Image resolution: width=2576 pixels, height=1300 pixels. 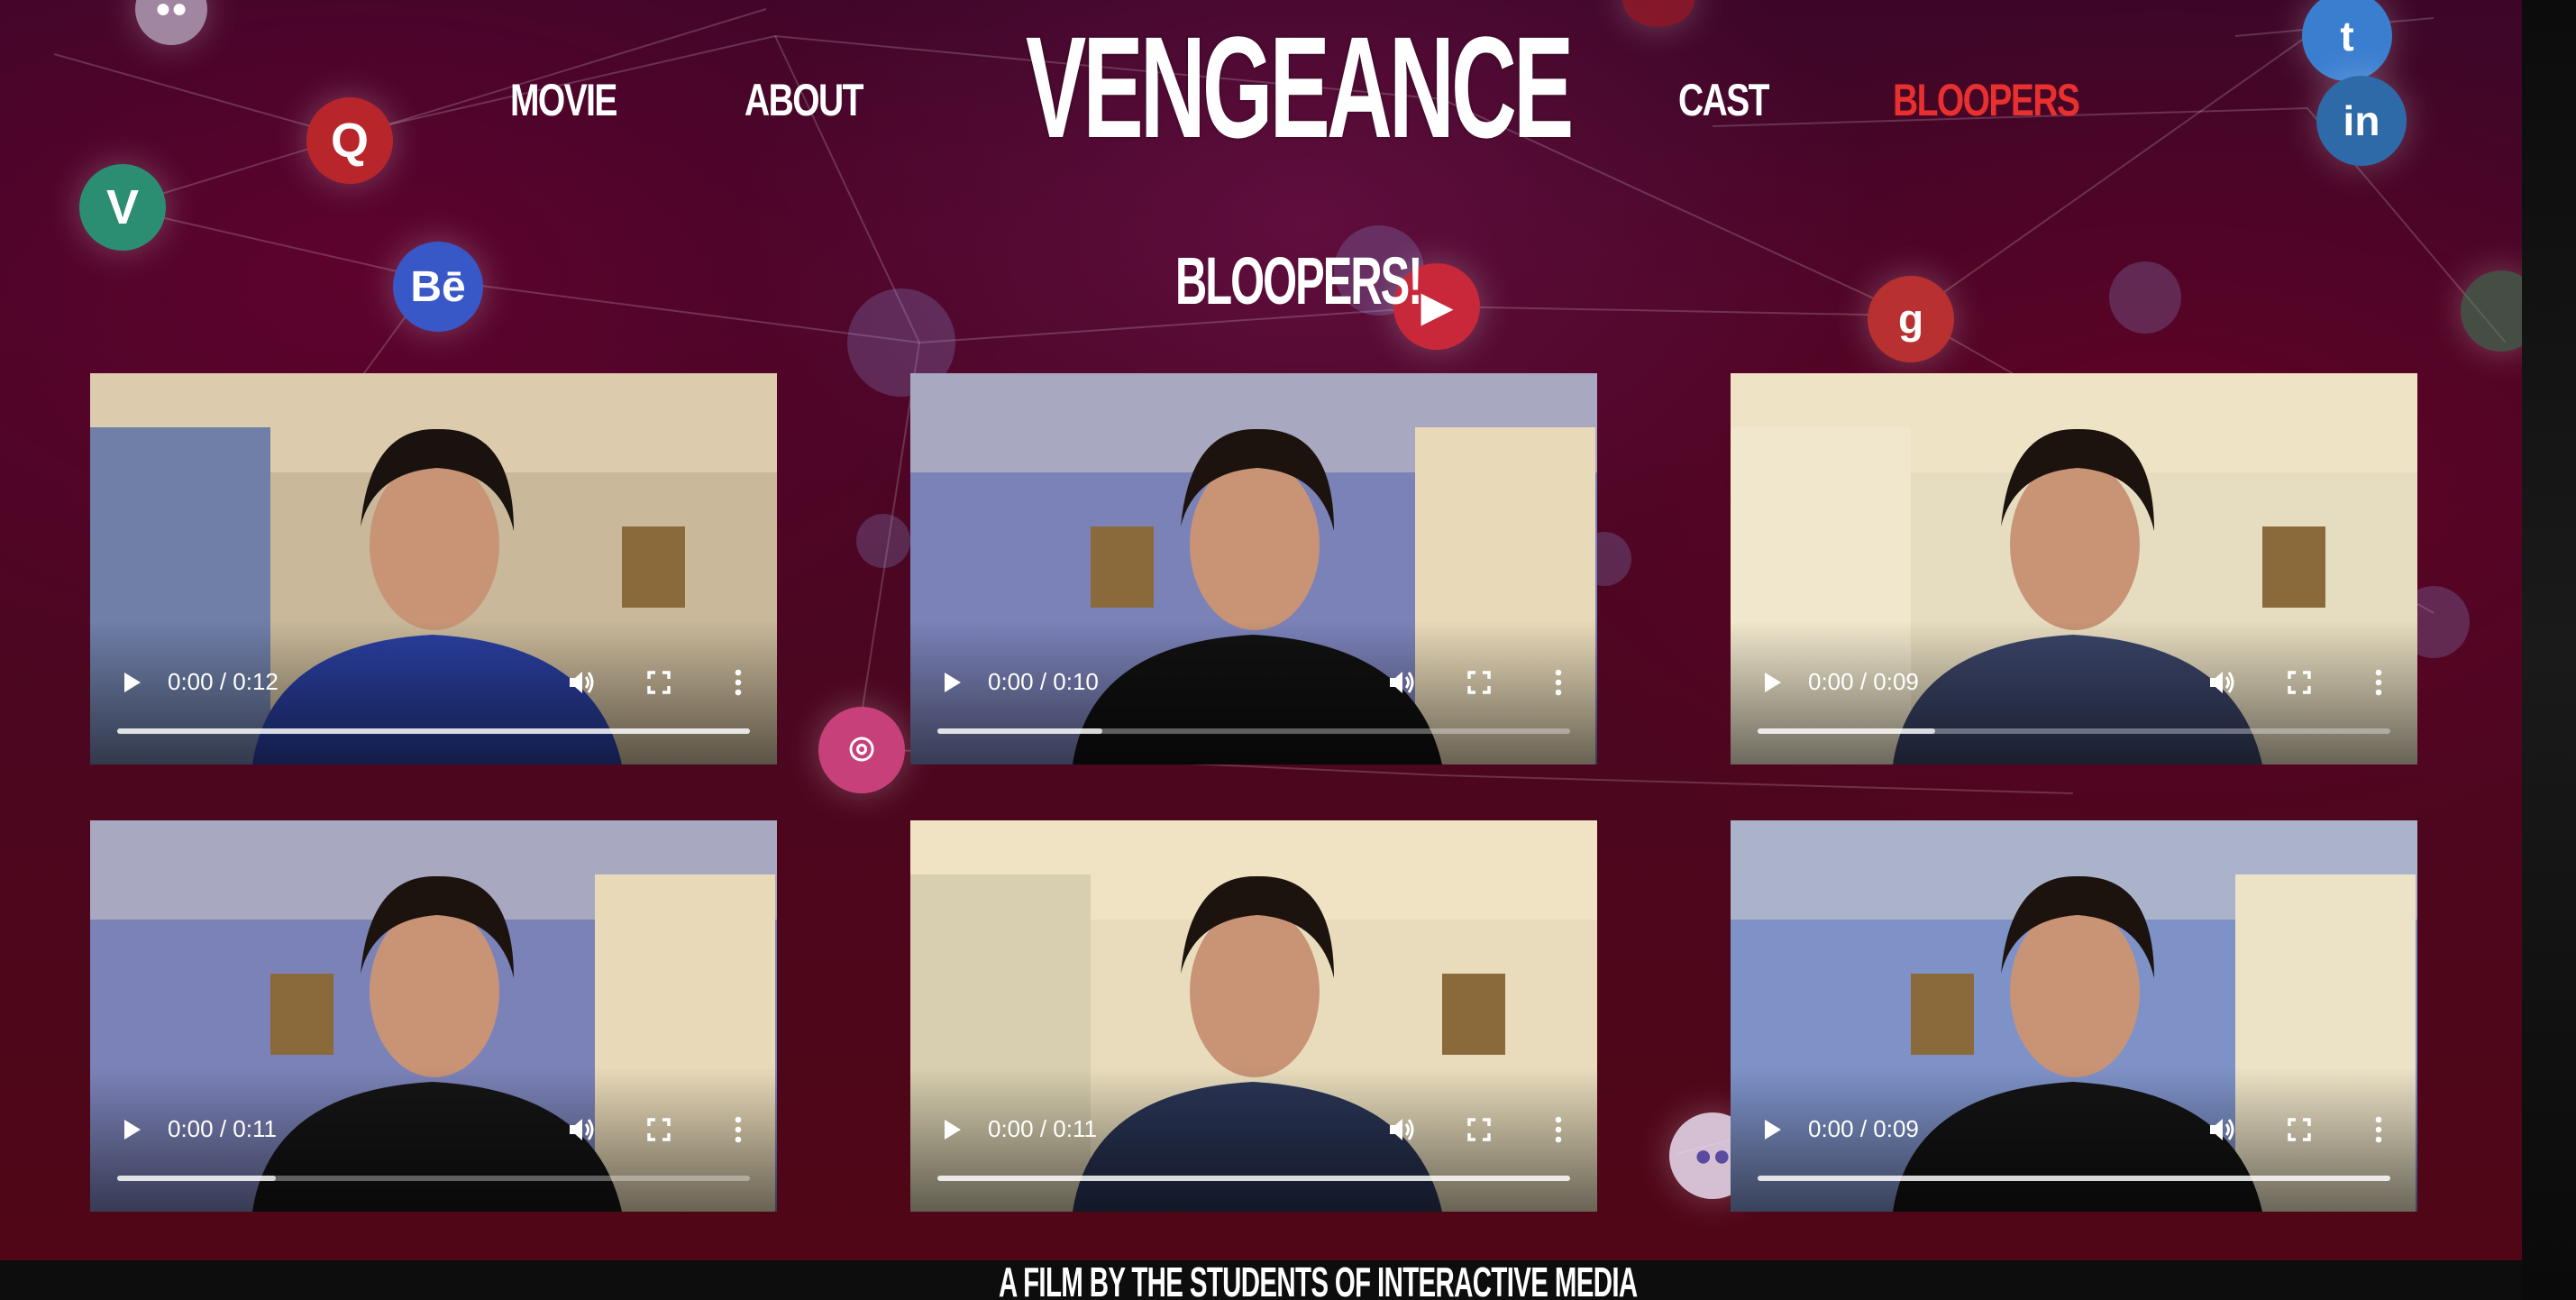 What do you see at coordinates (1300, 87) in the screenshot?
I see `site-logo: VENGEANCE` at bounding box center [1300, 87].